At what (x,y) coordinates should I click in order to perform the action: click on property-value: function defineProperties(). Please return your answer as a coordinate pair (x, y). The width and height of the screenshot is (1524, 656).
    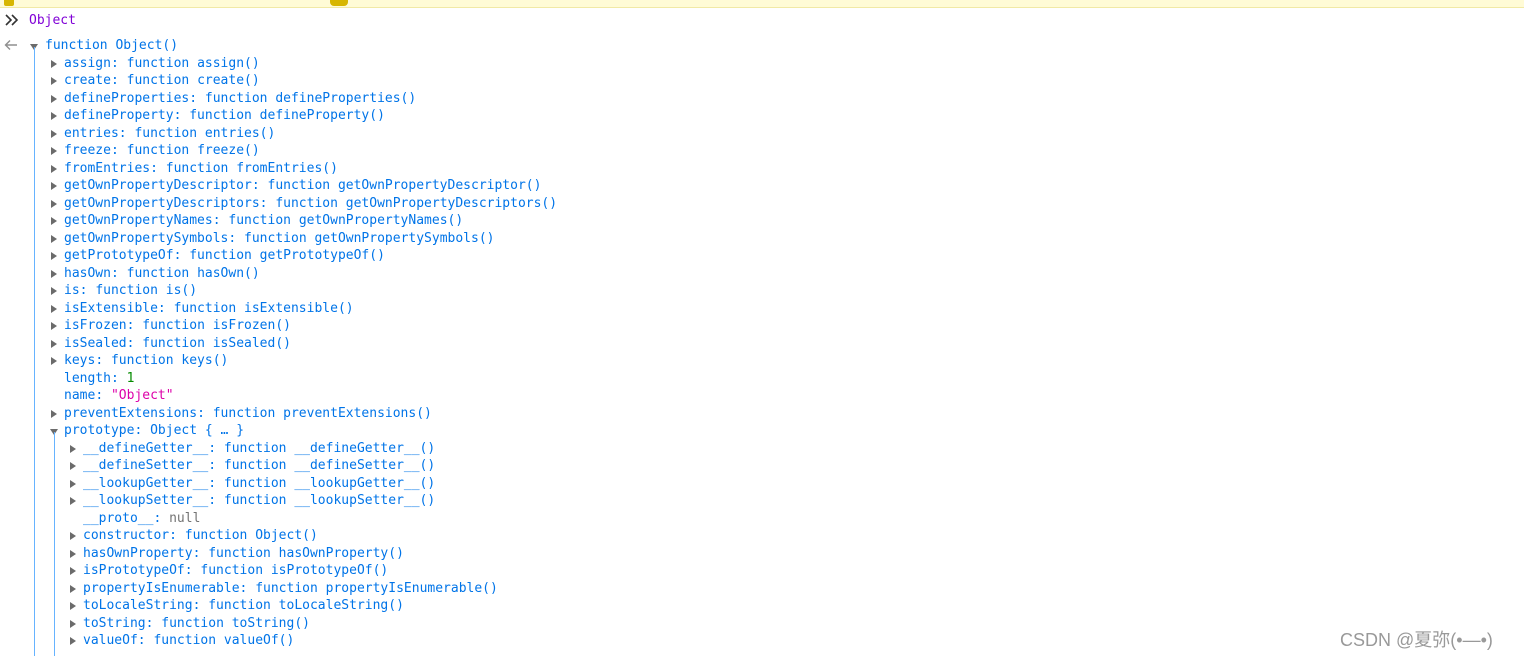
    Looking at the image, I should click on (310, 98).